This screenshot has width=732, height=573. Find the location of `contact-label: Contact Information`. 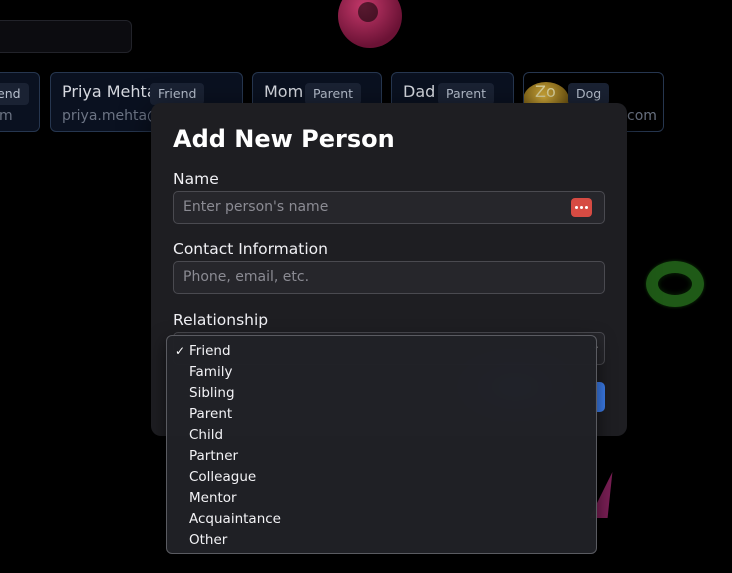

contact-label: Contact Information is located at coordinates (250, 249).